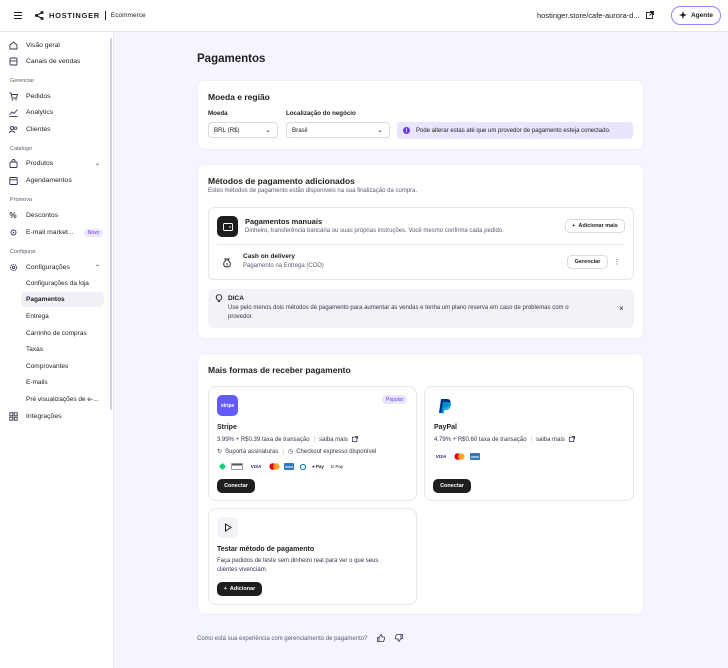  Describe the element at coordinates (595, 226) in the screenshot. I see `add-more-button: + Adicionar mais` at that location.